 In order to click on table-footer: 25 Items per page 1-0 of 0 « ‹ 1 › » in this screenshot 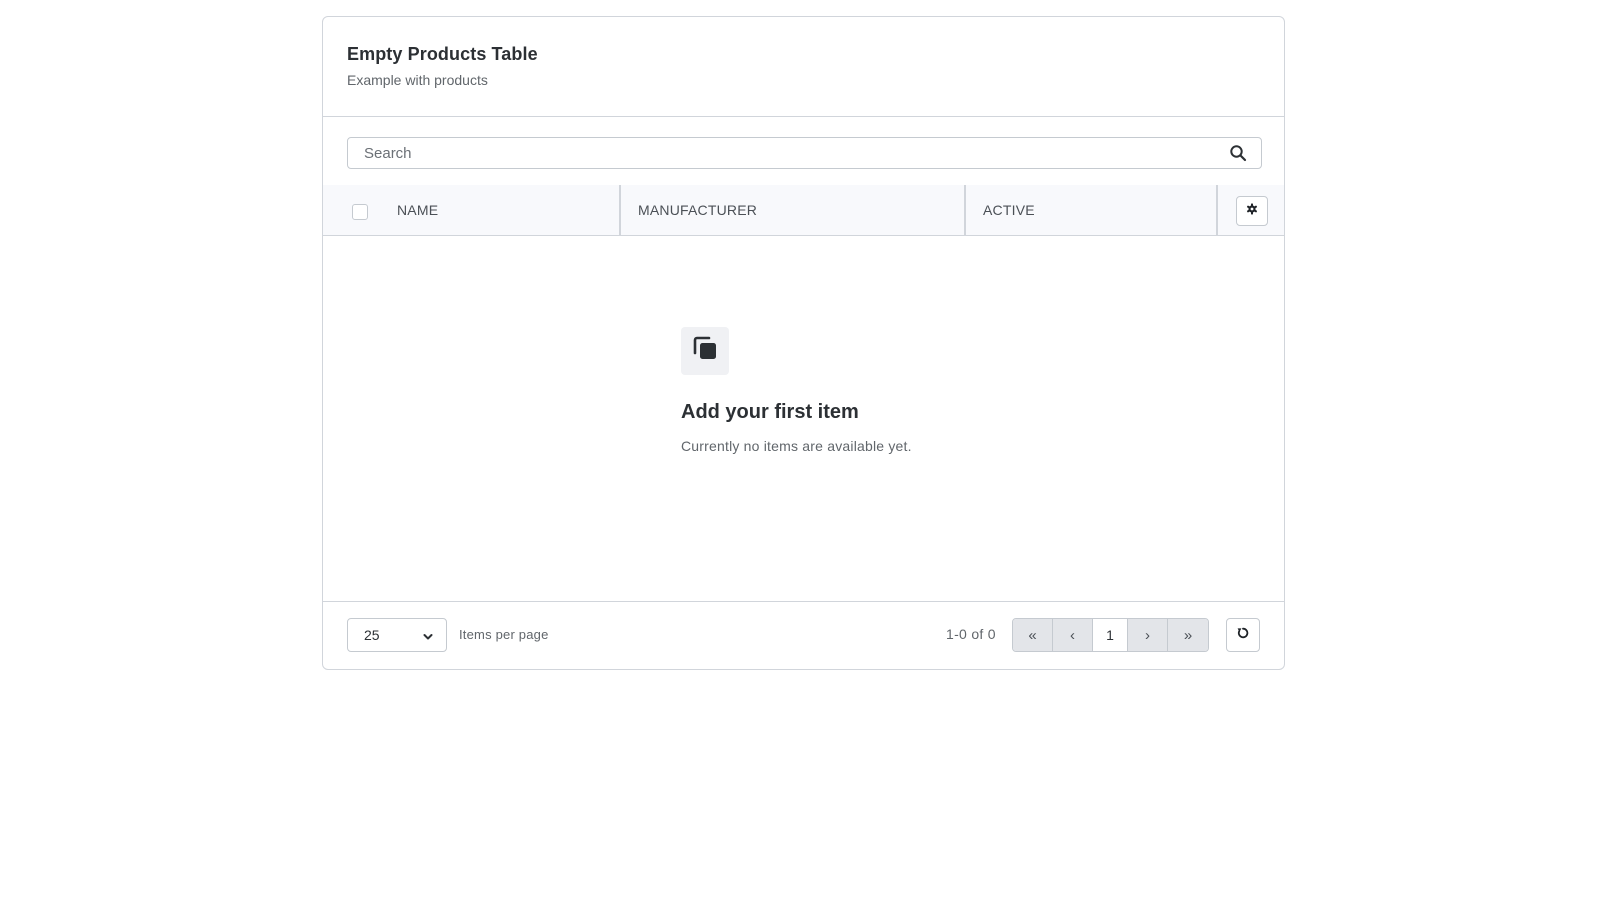, I will do `click(803, 635)`.